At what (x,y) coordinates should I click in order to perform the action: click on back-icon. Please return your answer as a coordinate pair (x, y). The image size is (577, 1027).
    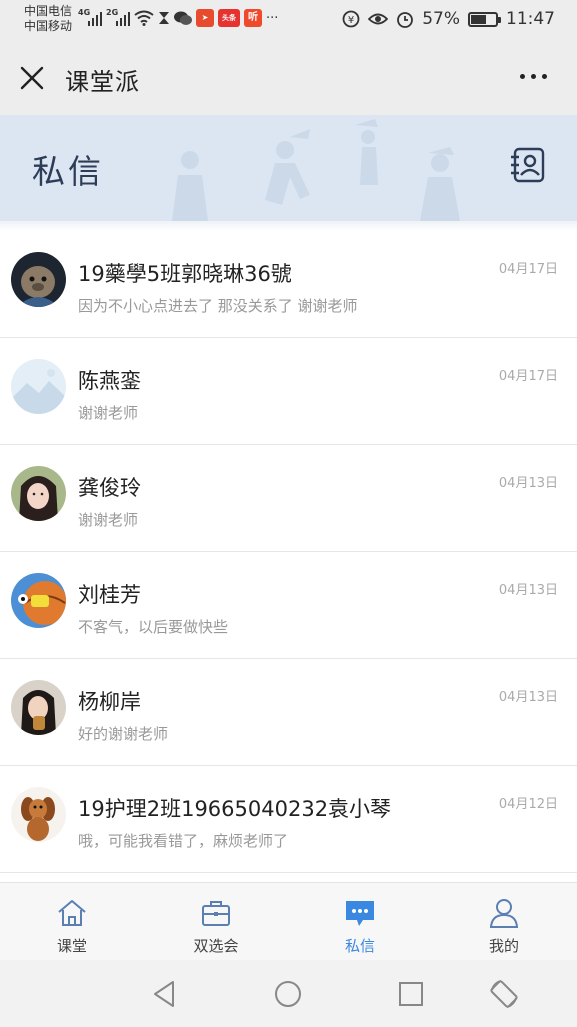
    Looking at the image, I should click on (165, 994).